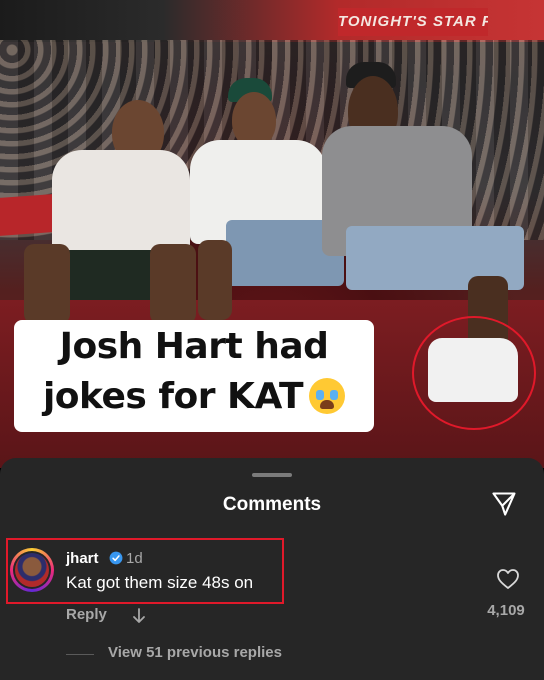 The height and width of the screenshot is (680, 544). What do you see at coordinates (139, 616) in the screenshot?
I see `translate-arrow-icon` at bounding box center [139, 616].